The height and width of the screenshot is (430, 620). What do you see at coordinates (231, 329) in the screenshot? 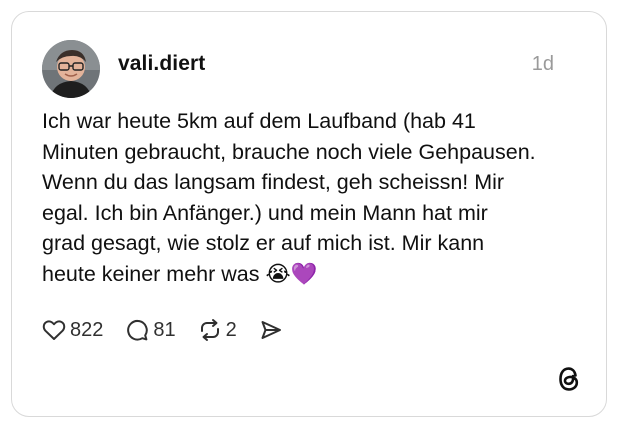
I see `repost-count: 2` at bounding box center [231, 329].